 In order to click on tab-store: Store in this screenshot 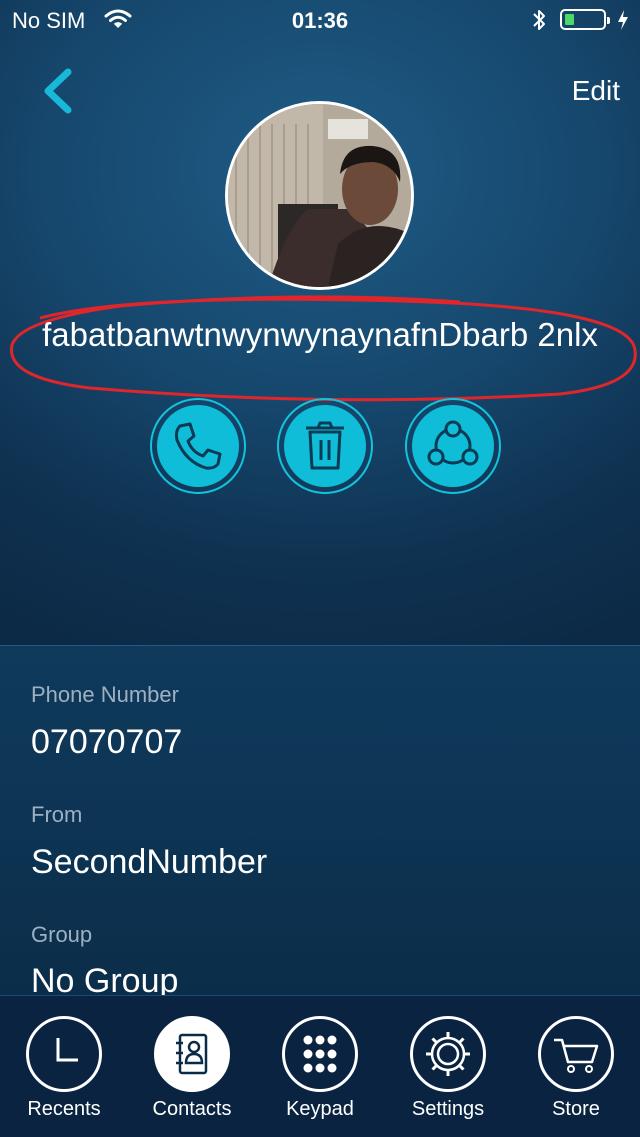, I will do `click(576, 1068)`.